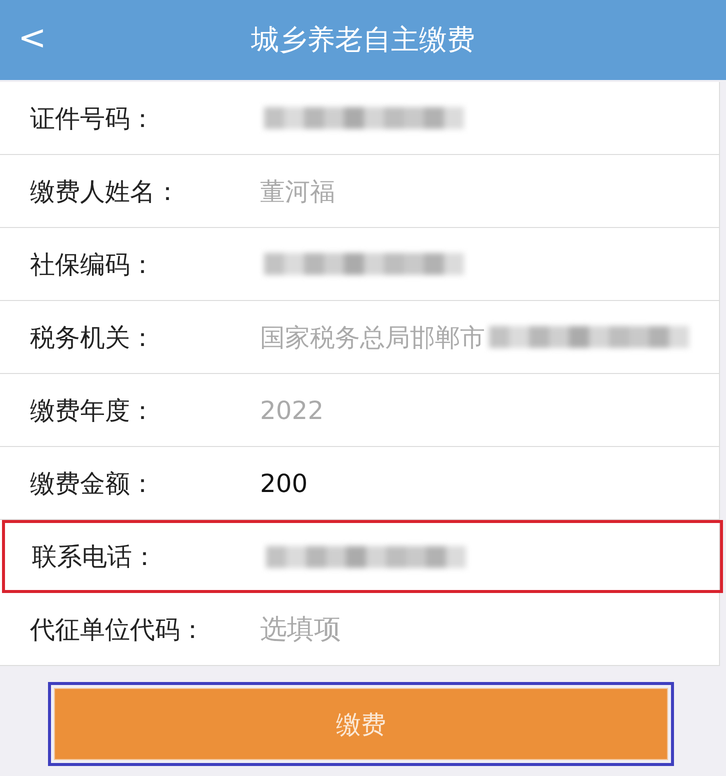  Describe the element at coordinates (118, 630) in the screenshot. I see `field-label: 代征单位代码：` at that location.